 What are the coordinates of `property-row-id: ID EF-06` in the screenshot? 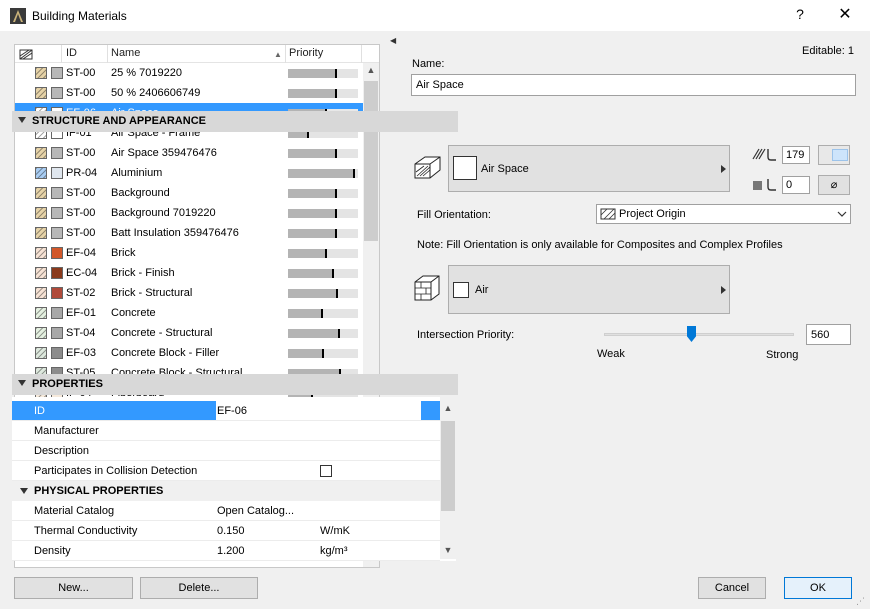 It's located at (226, 411).